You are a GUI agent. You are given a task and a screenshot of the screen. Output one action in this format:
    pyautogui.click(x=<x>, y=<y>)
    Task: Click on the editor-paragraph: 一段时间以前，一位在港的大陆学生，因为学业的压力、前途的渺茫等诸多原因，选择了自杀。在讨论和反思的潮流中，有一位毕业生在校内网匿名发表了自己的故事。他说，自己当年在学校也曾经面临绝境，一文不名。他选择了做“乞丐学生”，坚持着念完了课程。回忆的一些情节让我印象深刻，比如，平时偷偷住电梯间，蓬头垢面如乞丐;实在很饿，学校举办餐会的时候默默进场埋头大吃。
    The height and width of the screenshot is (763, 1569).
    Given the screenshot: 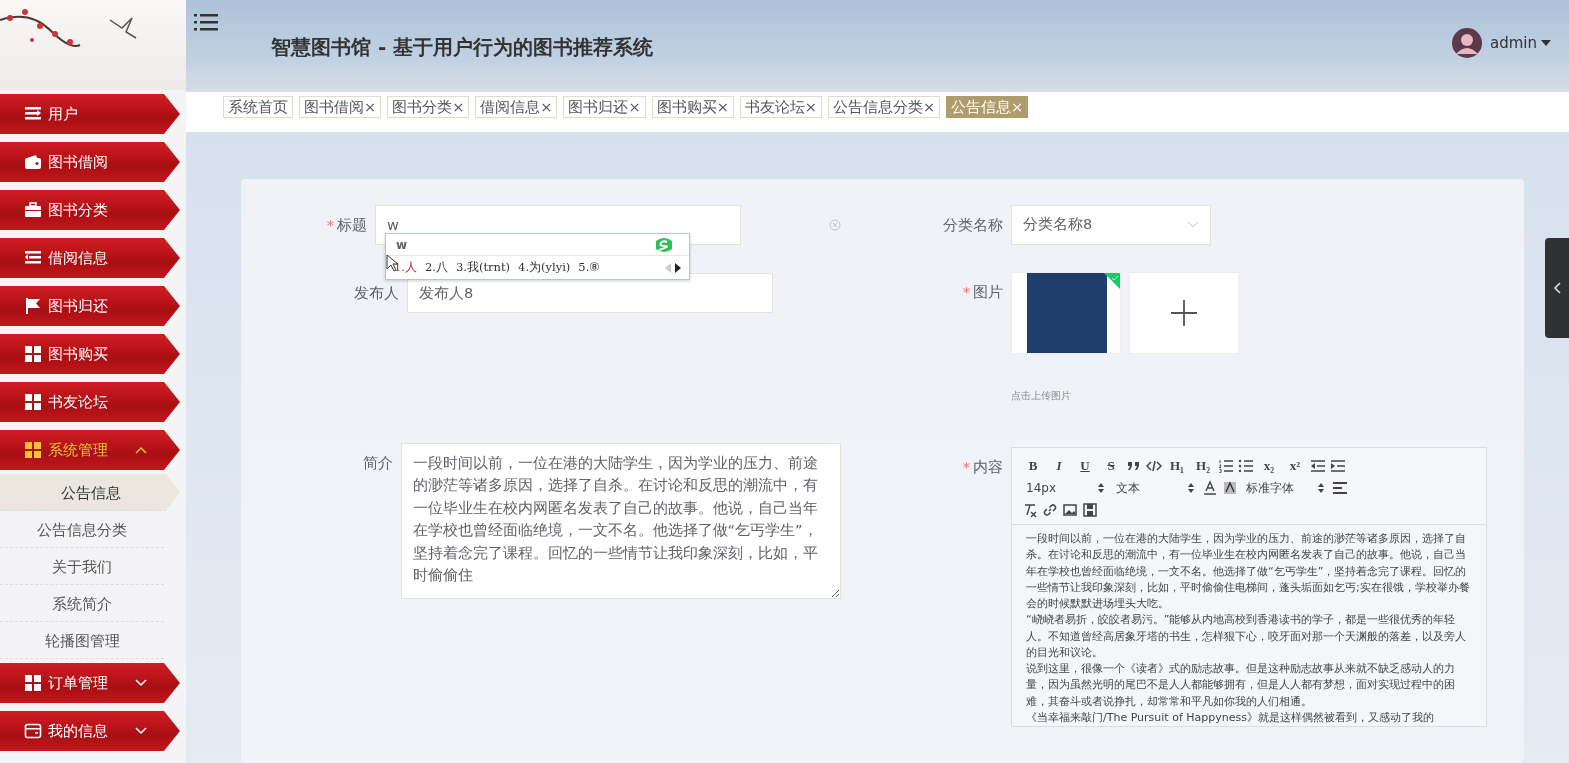 What is the action you would take?
    pyautogui.click(x=1248, y=572)
    